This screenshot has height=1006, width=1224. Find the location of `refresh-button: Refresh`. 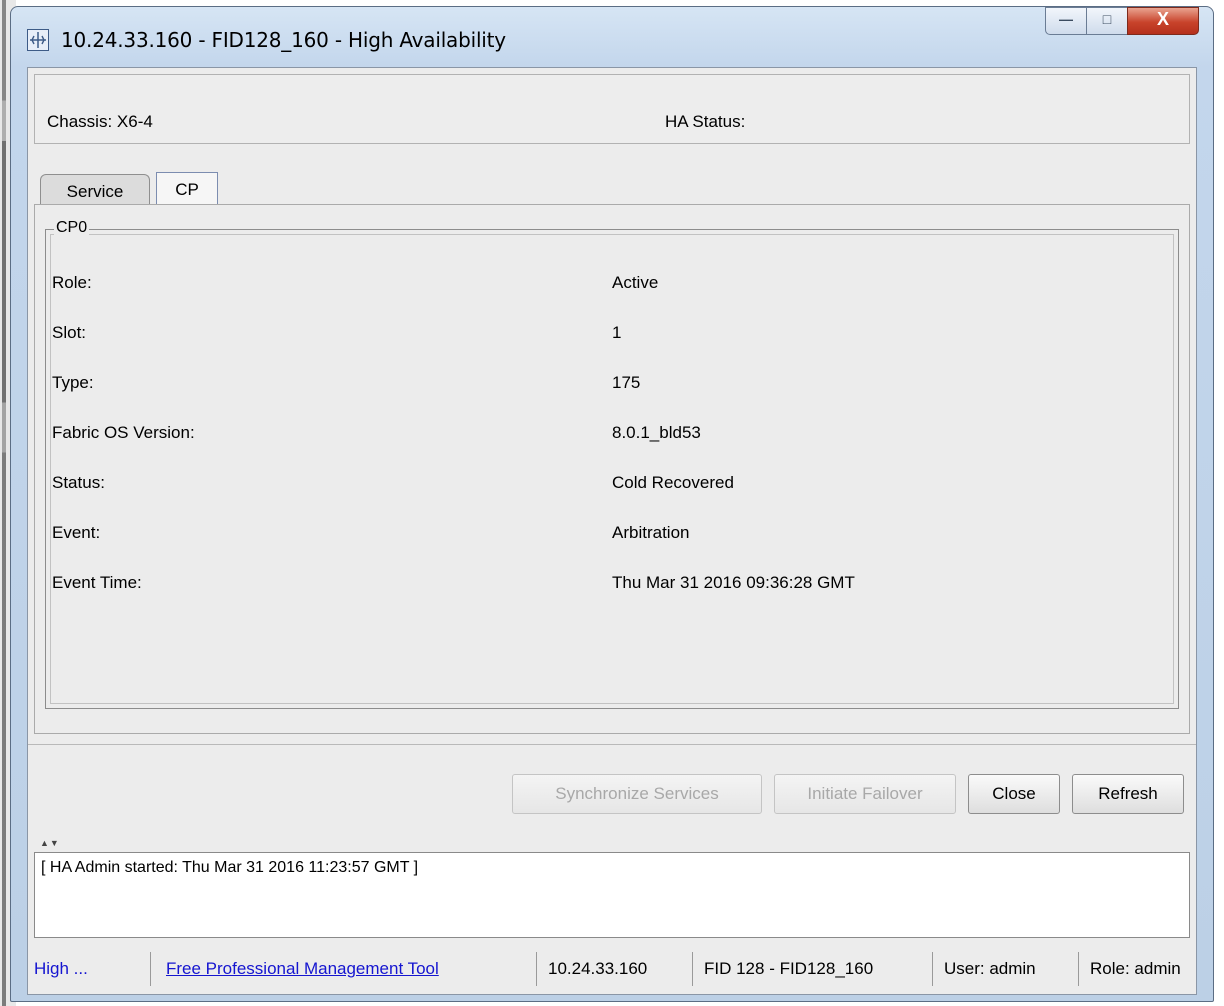

refresh-button: Refresh is located at coordinates (1128, 794).